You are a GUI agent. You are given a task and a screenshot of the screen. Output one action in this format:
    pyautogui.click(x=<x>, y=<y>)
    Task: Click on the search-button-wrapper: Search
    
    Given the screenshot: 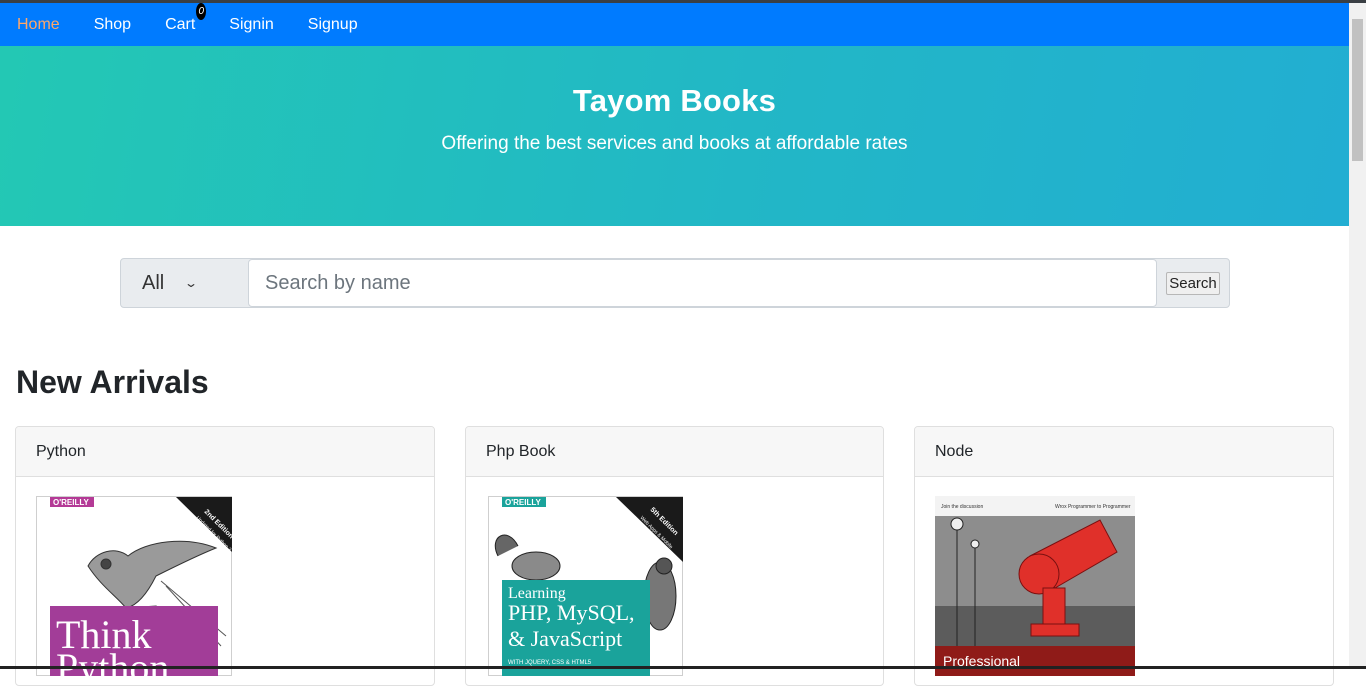 What is the action you would take?
    pyautogui.click(x=1193, y=283)
    